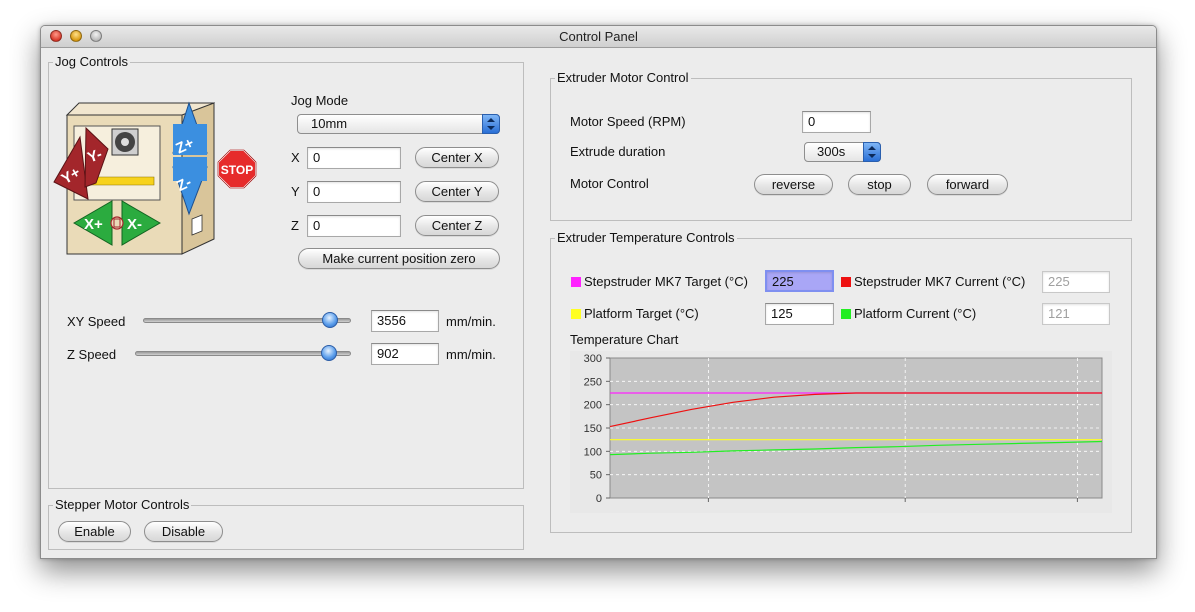 This screenshot has width=1195, height=612. I want to click on chart-y-tick-label: 50, so click(596, 476).